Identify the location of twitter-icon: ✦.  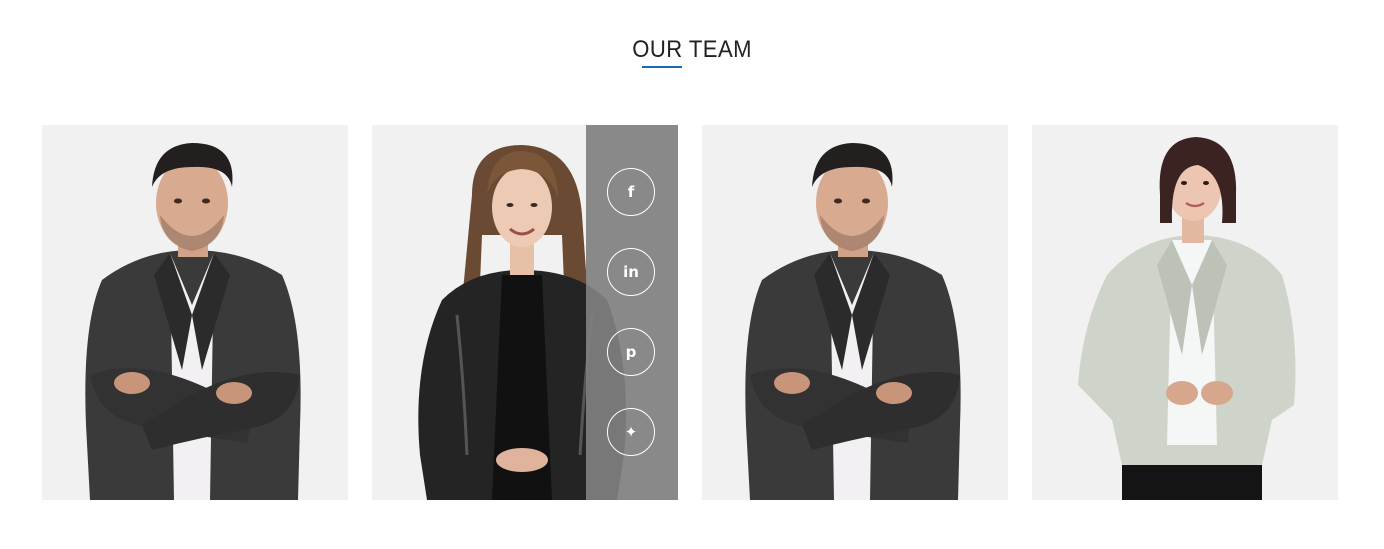
(631, 432).